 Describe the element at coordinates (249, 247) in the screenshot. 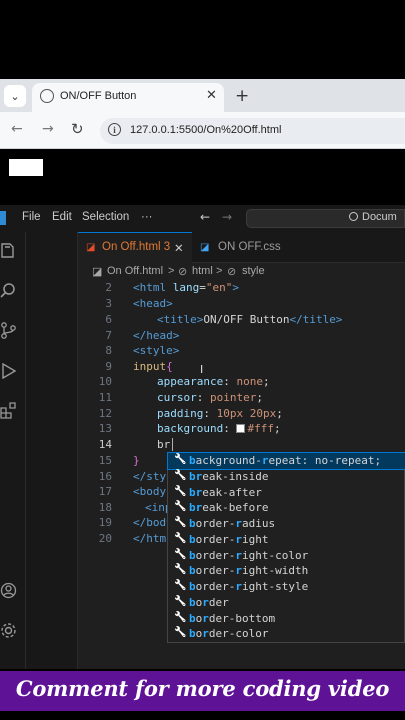

I see `tab-label: ON OFF.css` at that location.